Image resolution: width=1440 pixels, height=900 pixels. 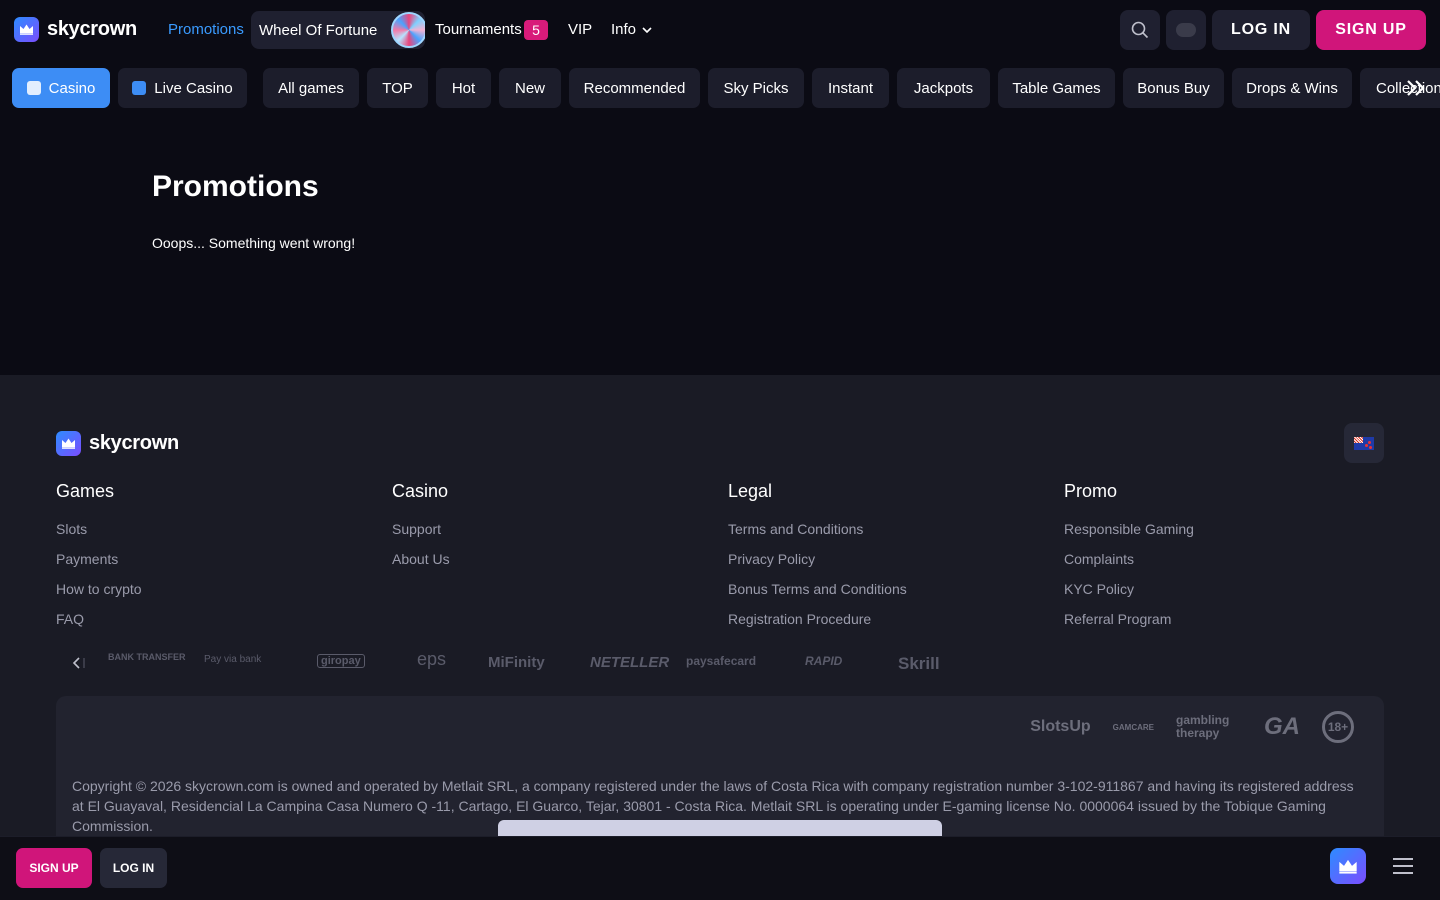 What do you see at coordinates (1129, 595) in the screenshot?
I see `footer-link-kyc: KYC Policy` at bounding box center [1129, 595].